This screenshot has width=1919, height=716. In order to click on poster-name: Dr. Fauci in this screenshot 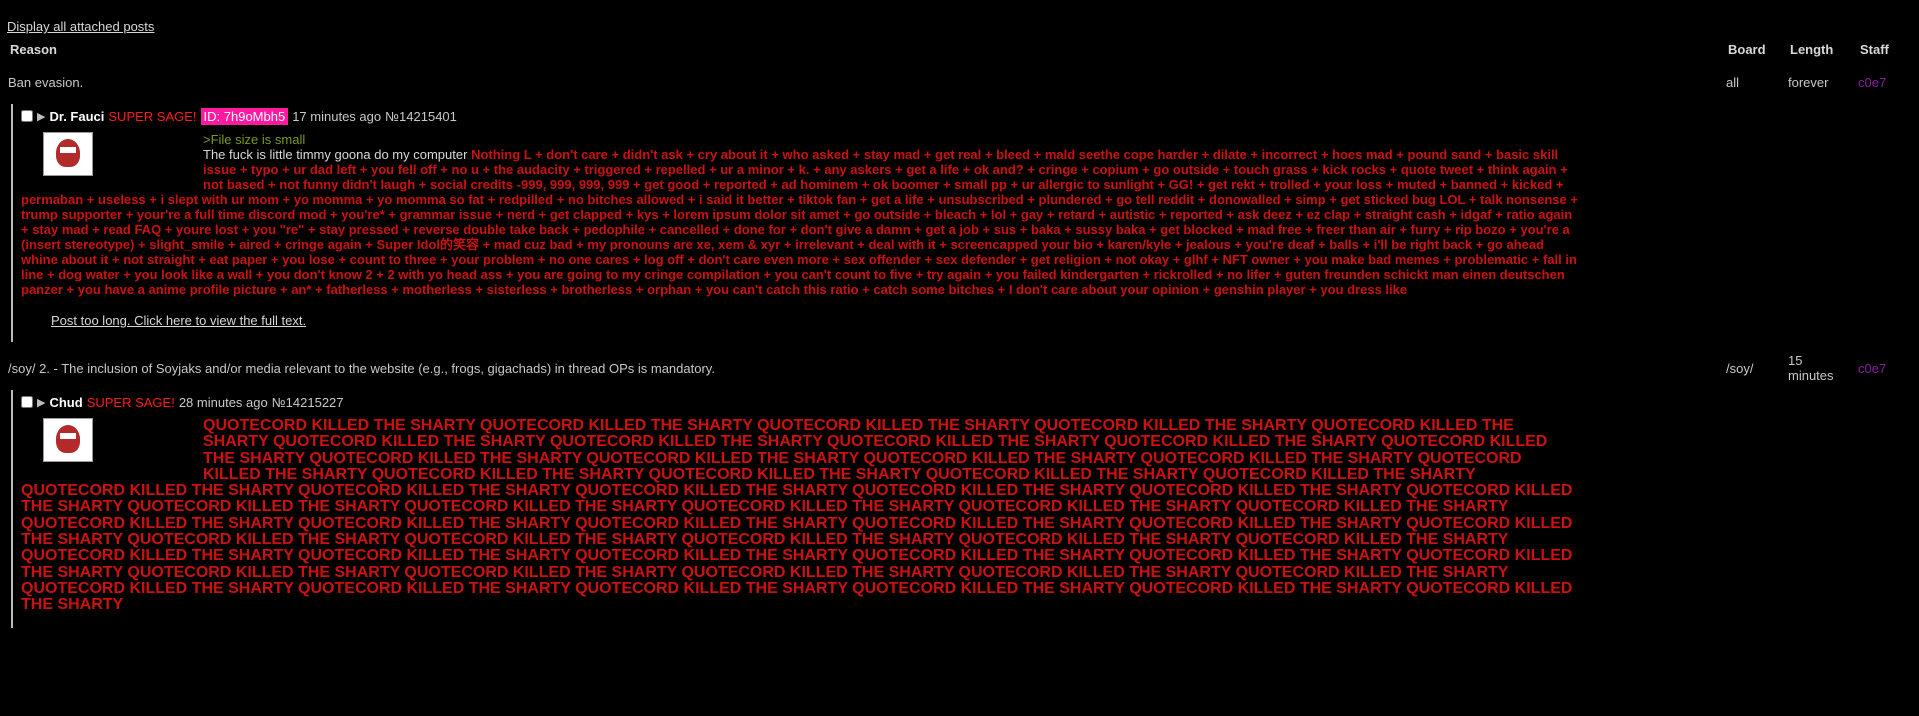, I will do `click(77, 116)`.